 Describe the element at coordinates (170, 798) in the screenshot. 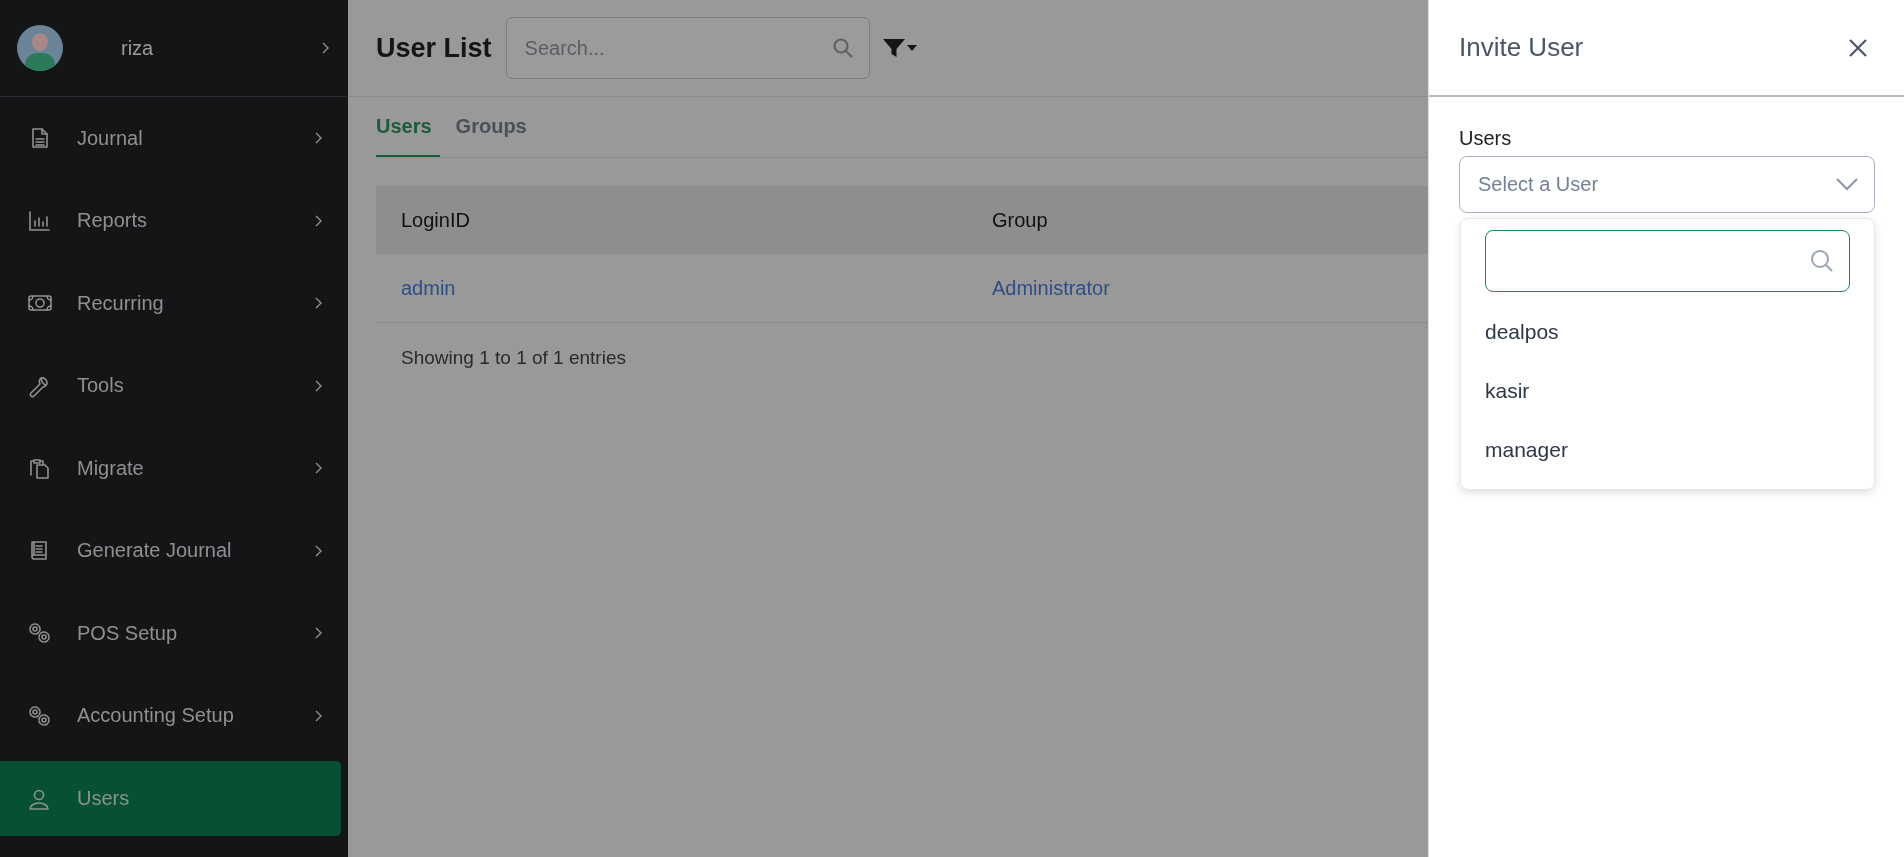

I see `sidebar-item: Users` at that location.